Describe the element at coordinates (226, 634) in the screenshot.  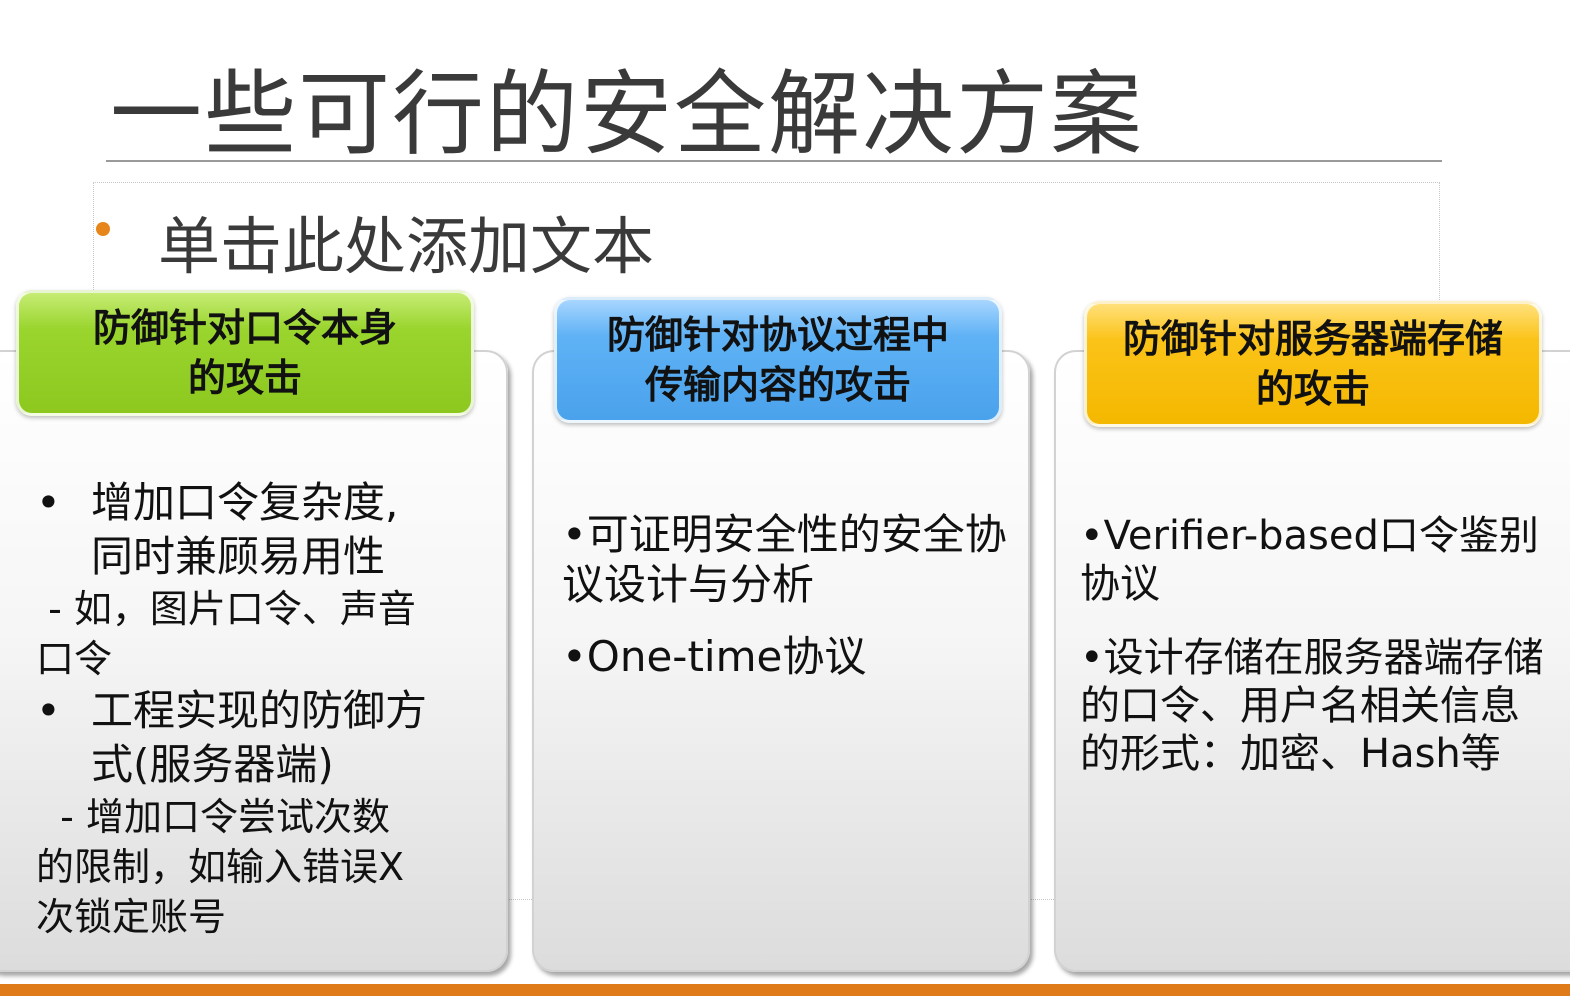
I see `sub-item: - 如，图片口令、声音 口令` at that location.